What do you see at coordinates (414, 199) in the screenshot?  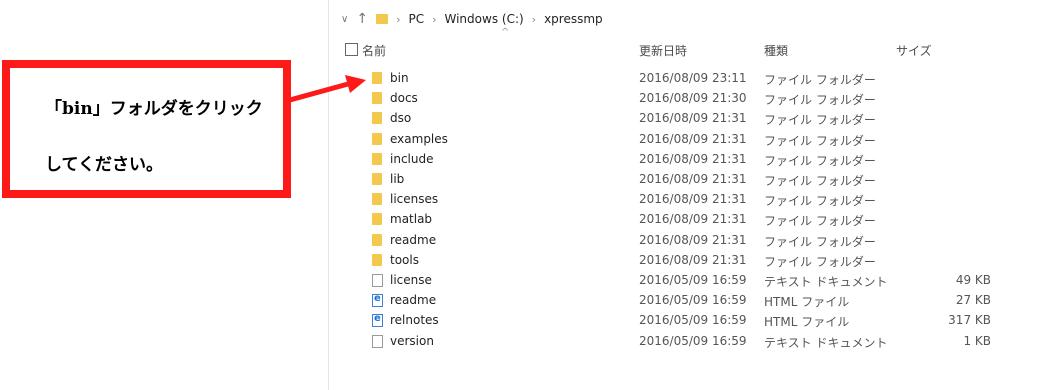 I see `file-name: licenses` at bounding box center [414, 199].